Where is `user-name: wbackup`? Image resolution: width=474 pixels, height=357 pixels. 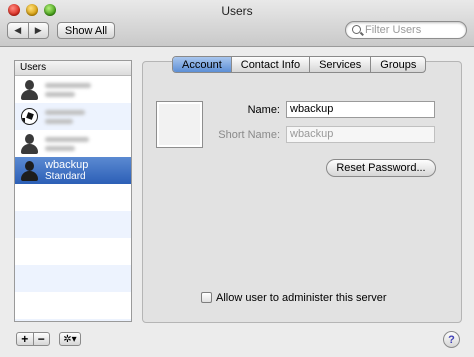
user-name: wbackup is located at coordinates (67, 165).